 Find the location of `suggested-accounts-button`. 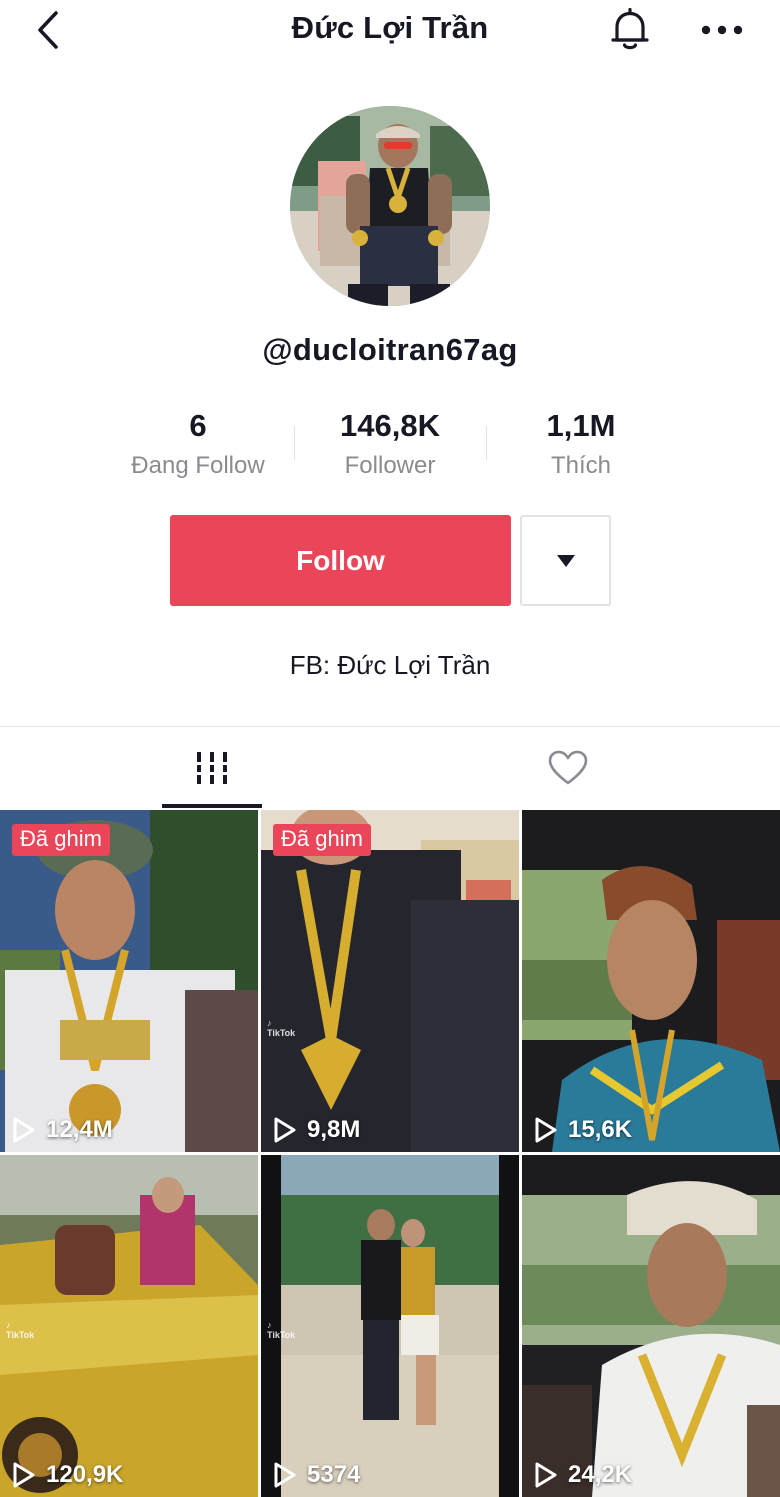

suggested-accounts-button is located at coordinates (565, 560).